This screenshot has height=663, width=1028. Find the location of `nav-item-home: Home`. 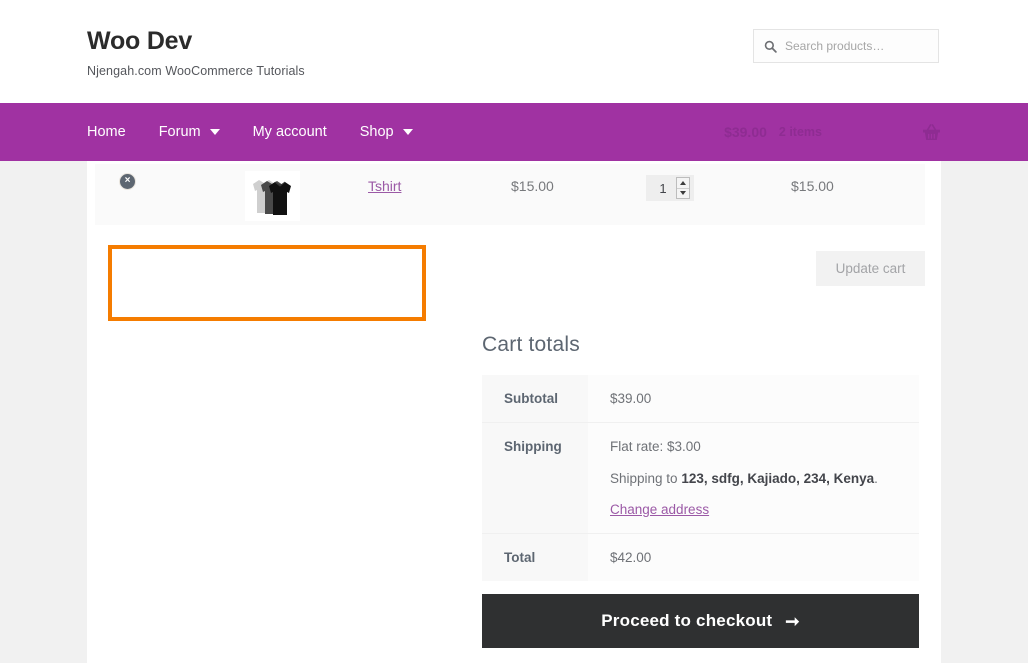

nav-item-home: Home is located at coordinates (106, 132).